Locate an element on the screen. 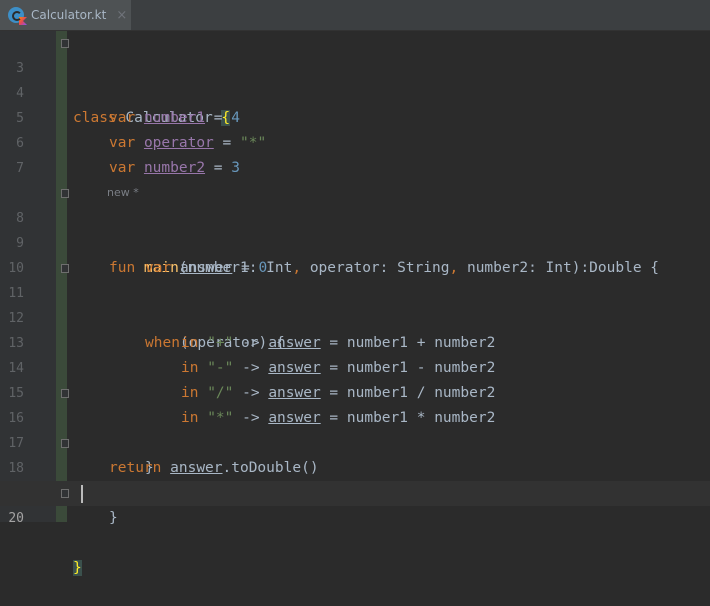  code-line-9: 9 var answer = 0 is located at coordinates (355, 241).